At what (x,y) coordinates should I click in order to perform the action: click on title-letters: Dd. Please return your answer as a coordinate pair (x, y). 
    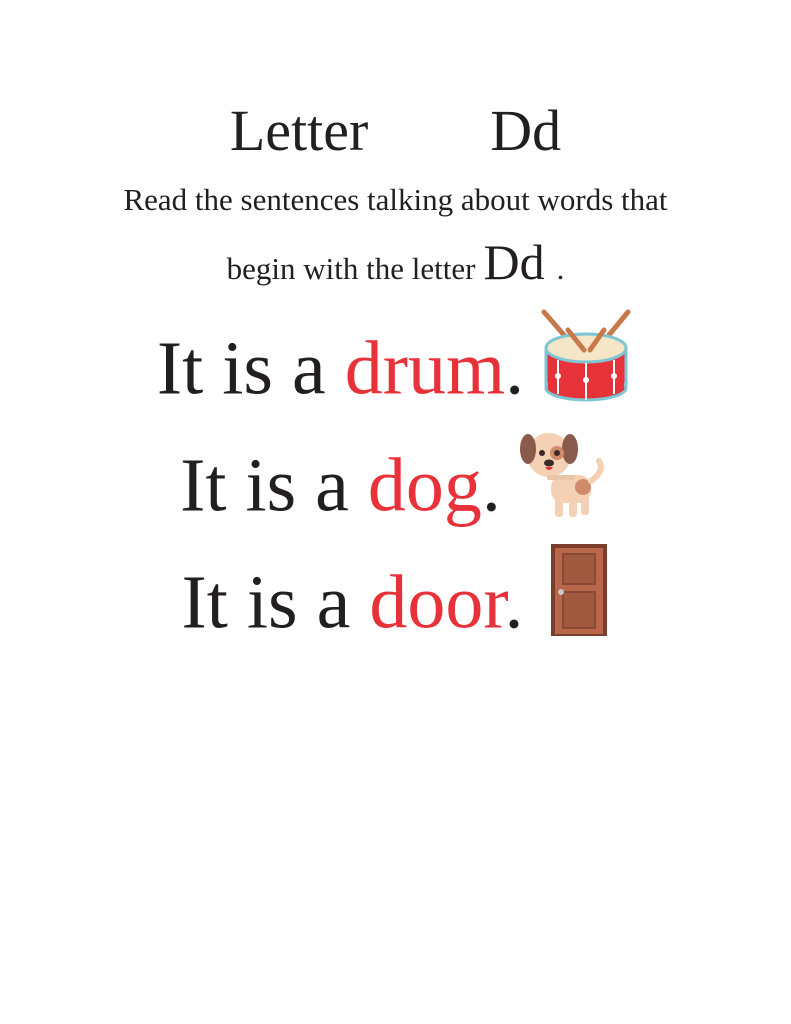
    Looking at the image, I should click on (526, 130).